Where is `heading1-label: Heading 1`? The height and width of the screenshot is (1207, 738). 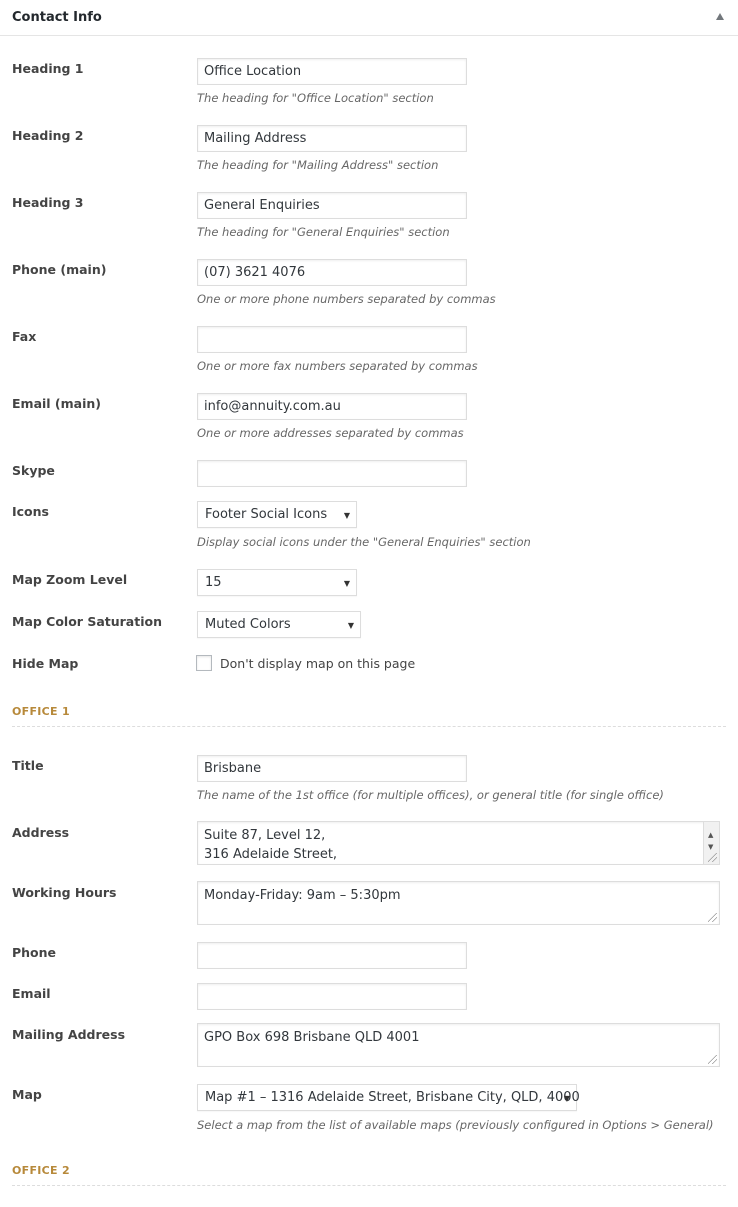 heading1-label: Heading 1 is located at coordinates (48, 68).